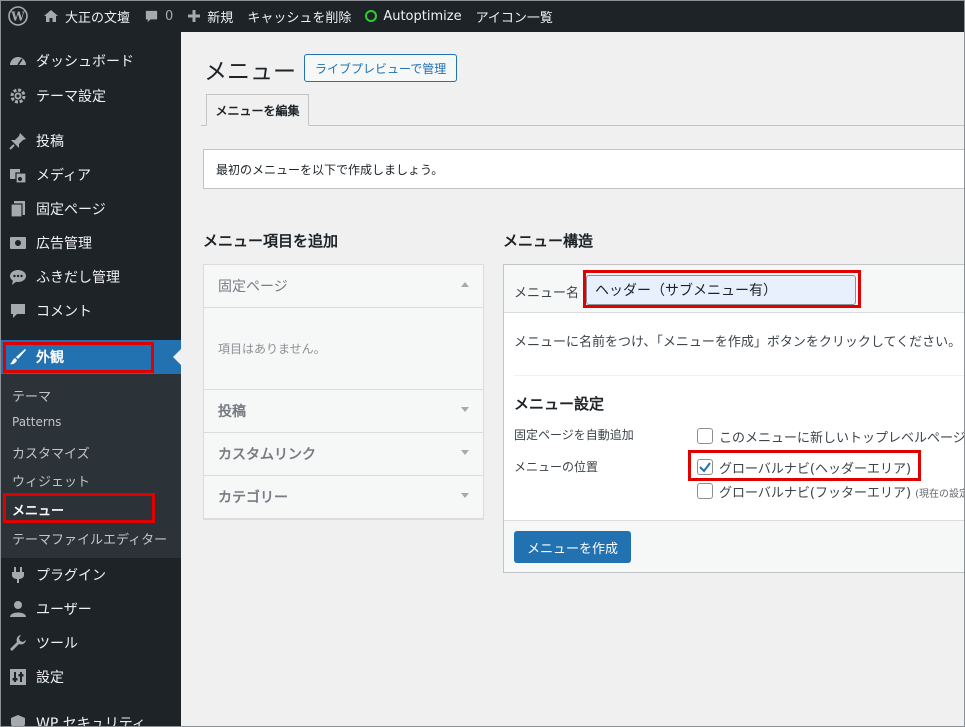 Image resolution: width=965 pixels, height=727 pixels. What do you see at coordinates (705, 436) in the screenshot?
I see `auto-add-pages-checkbox` at bounding box center [705, 436].